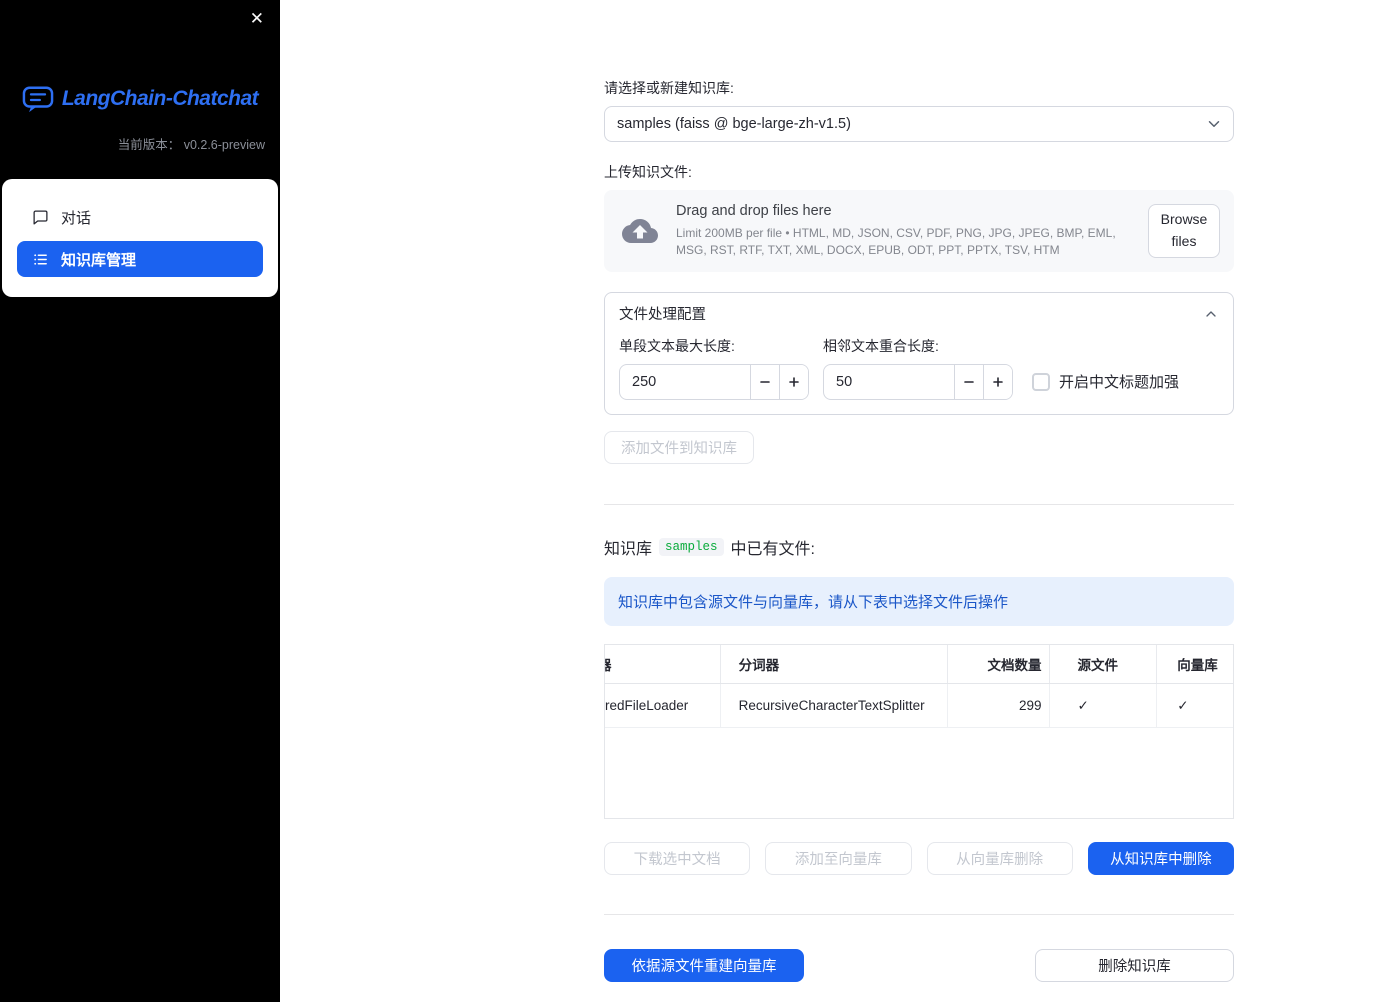 The width and height of the screenshot is (1380, 1002). I want to click on app-logo: LangChain-Chatchat, so click(140, 99).